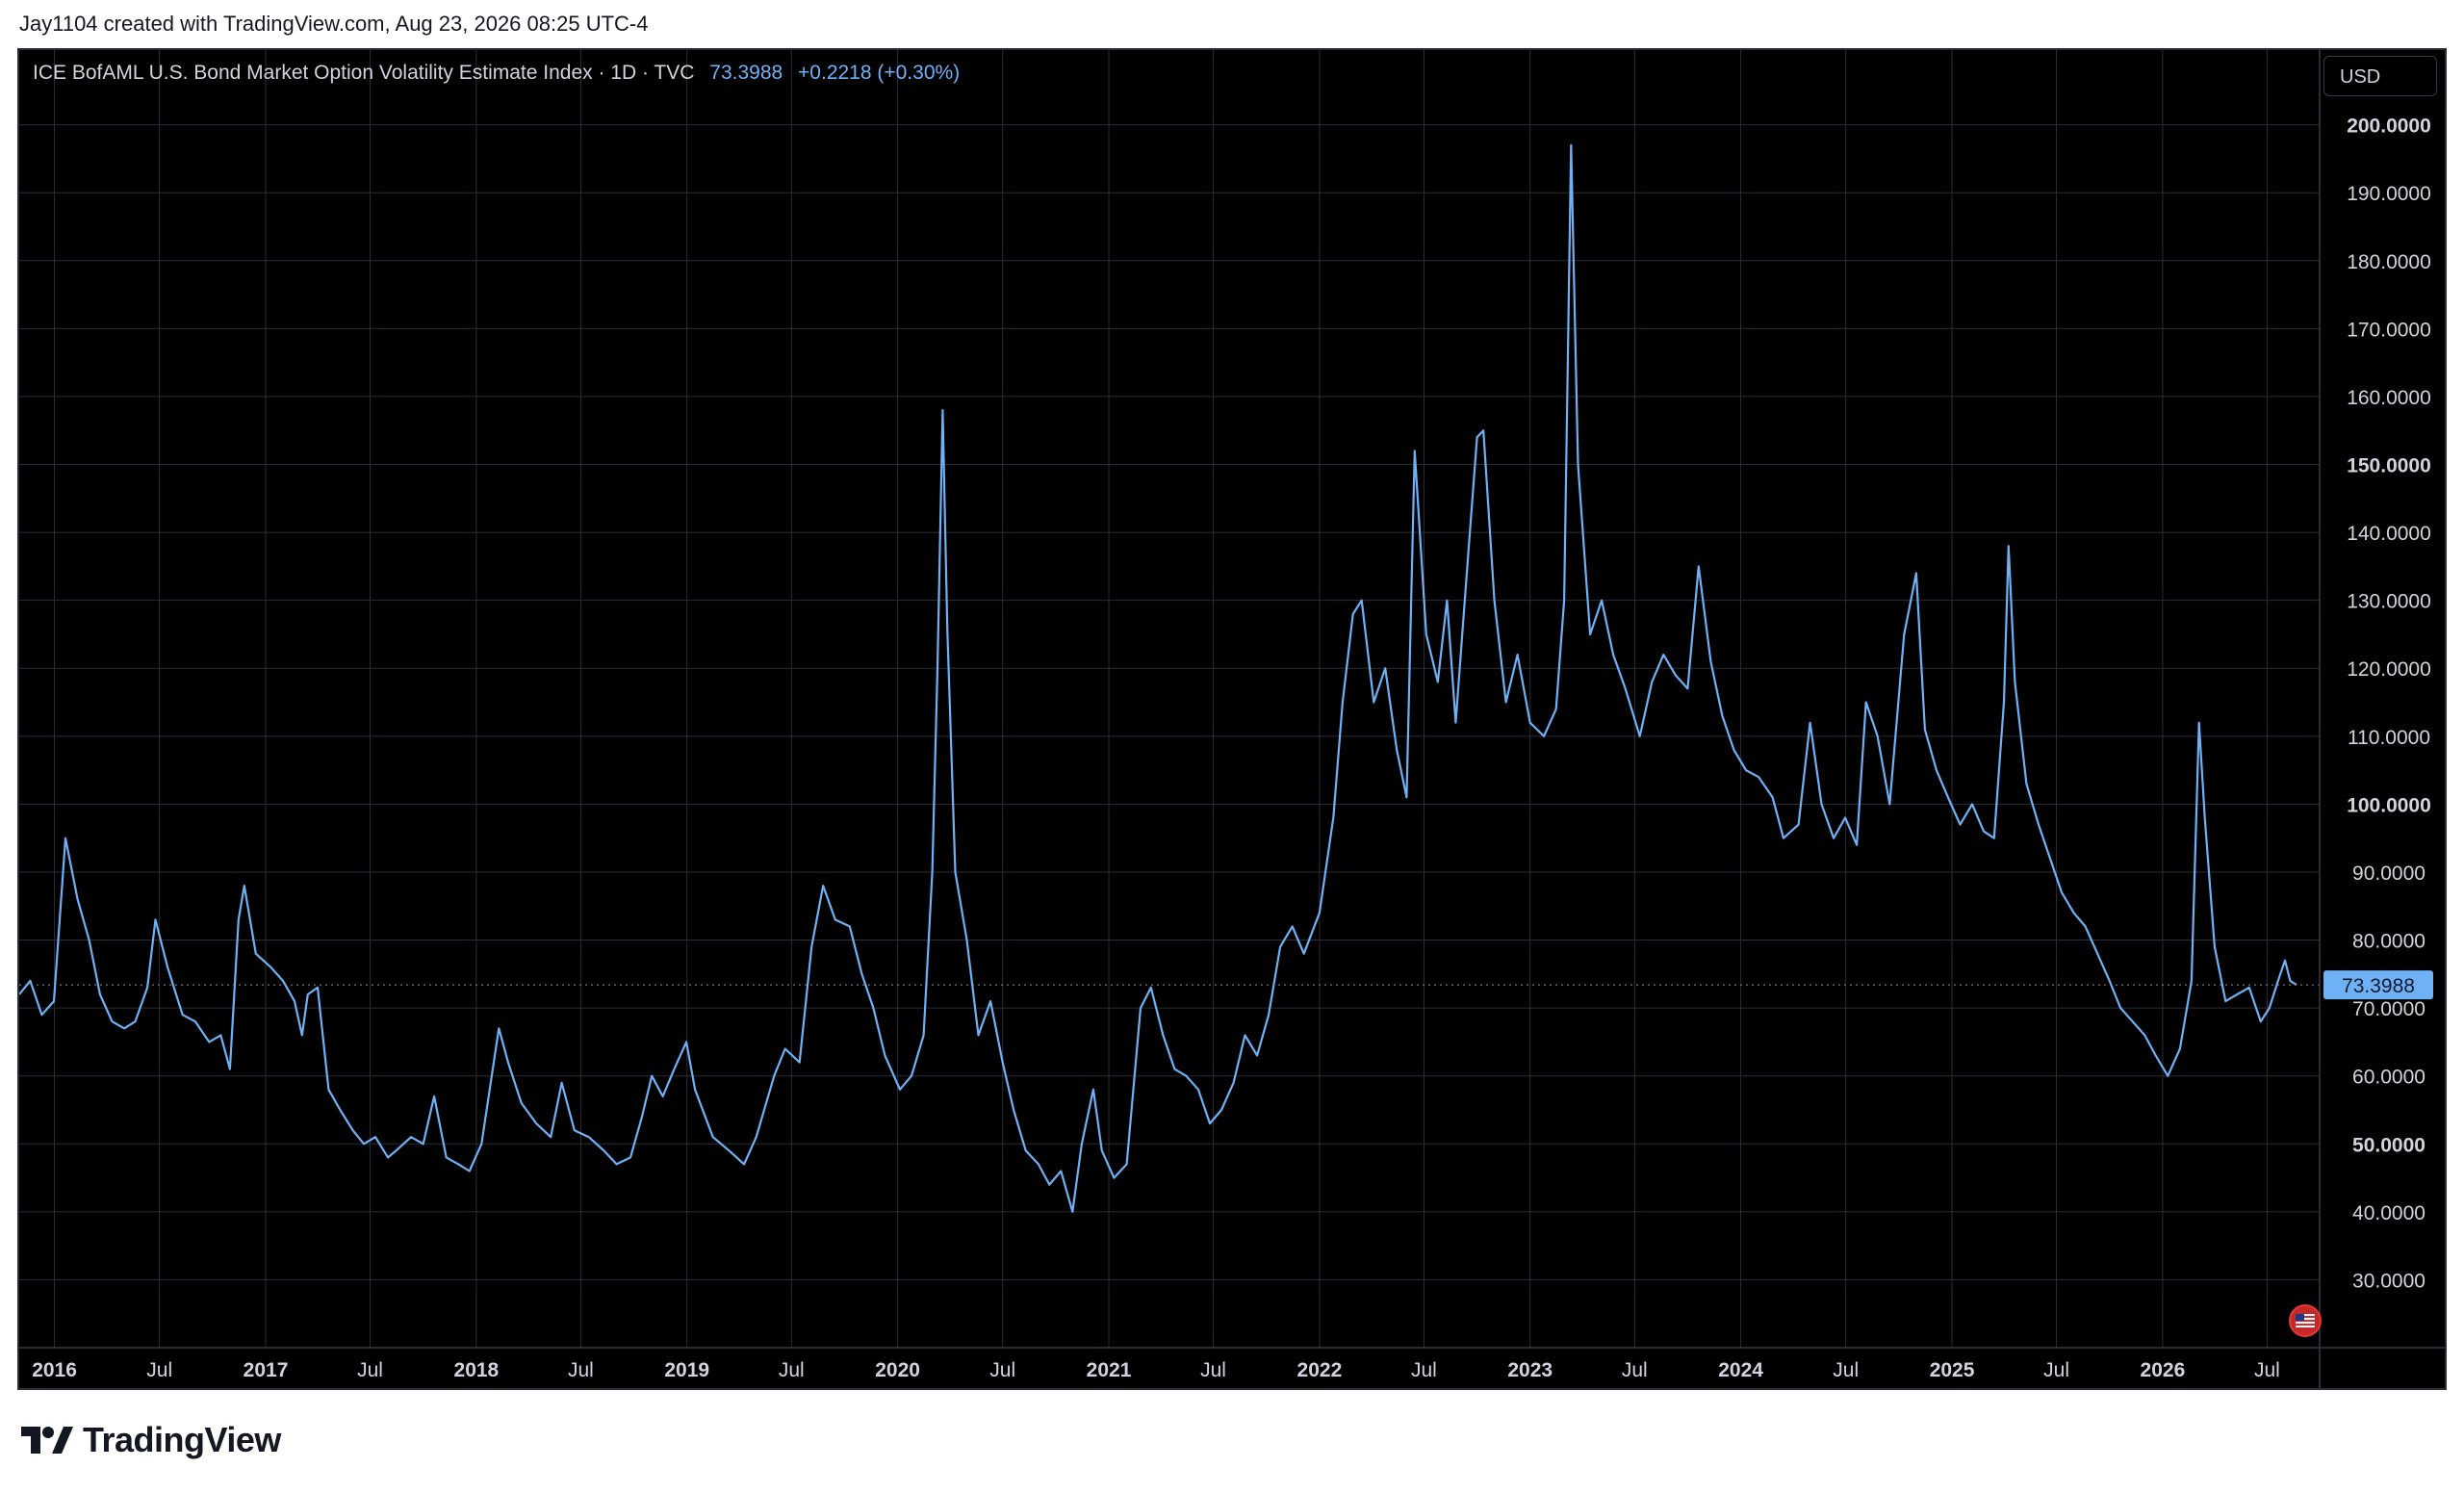  Describe the element at coordinates (2163, 1370) in the screenshot. I see `x-tick-label: 2026` at that location.